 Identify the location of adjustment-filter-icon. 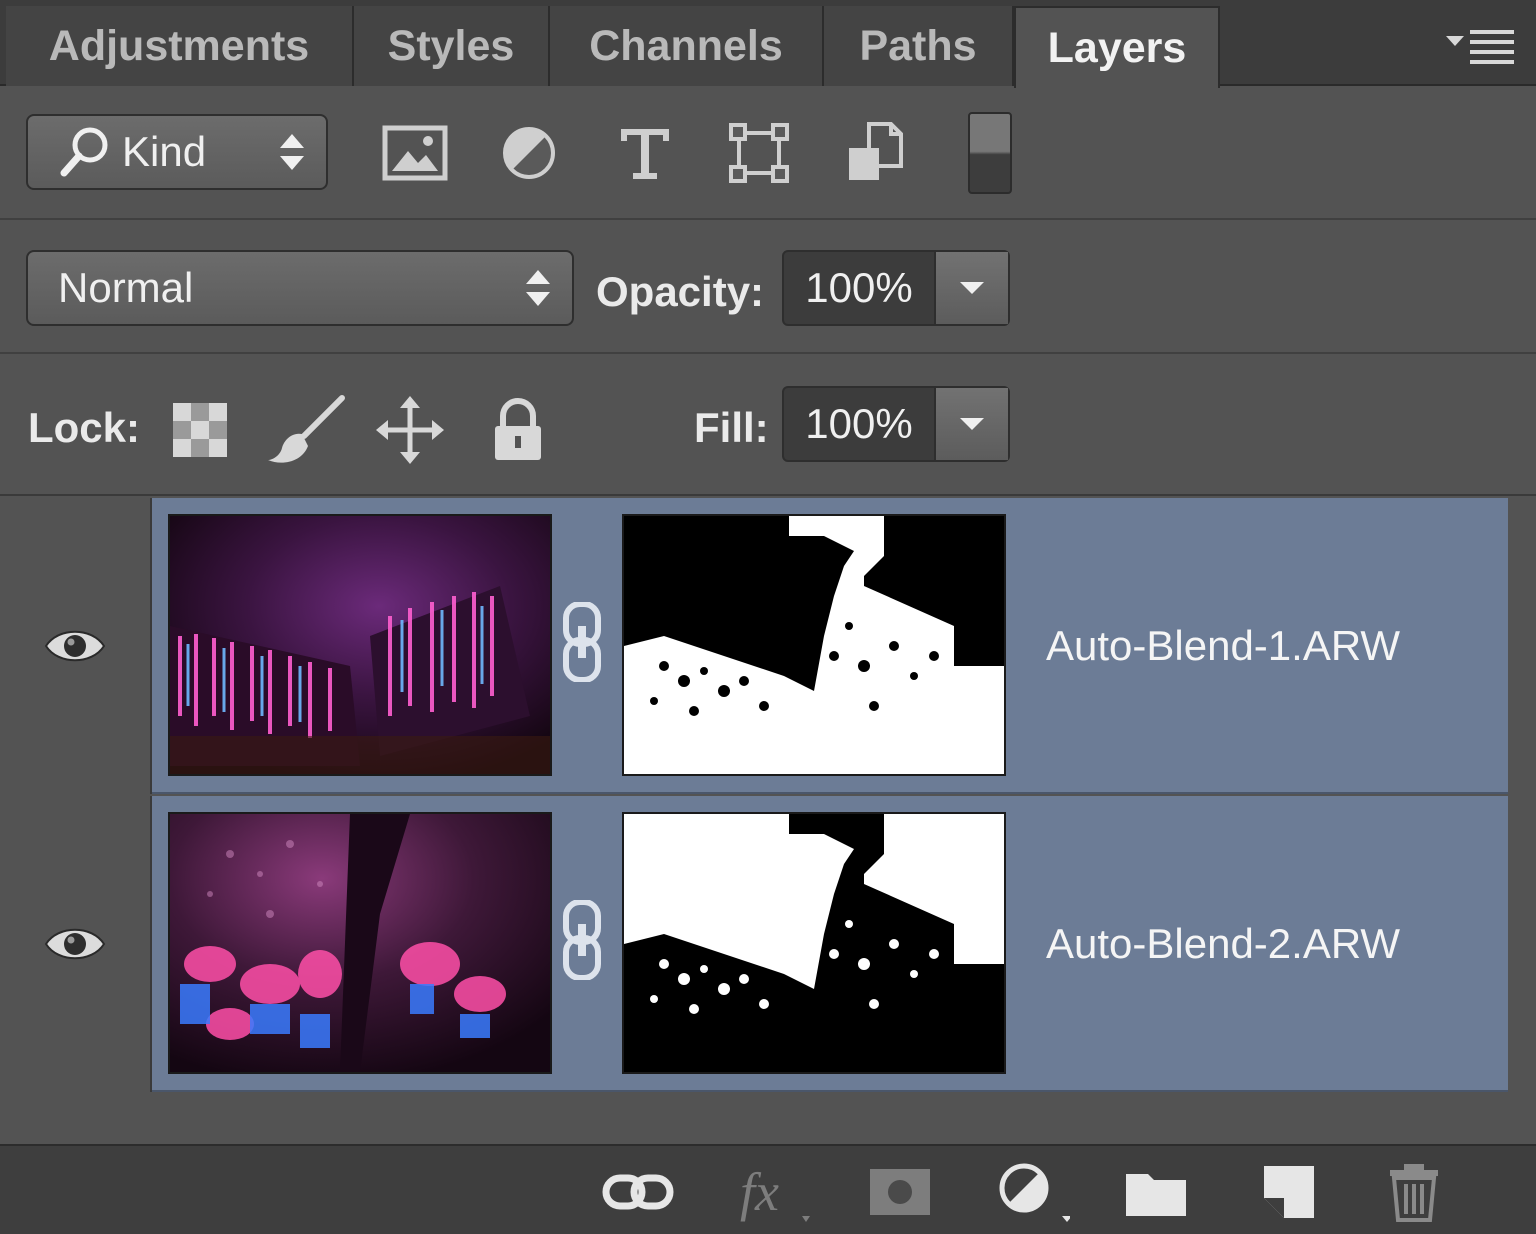
(529, 153).